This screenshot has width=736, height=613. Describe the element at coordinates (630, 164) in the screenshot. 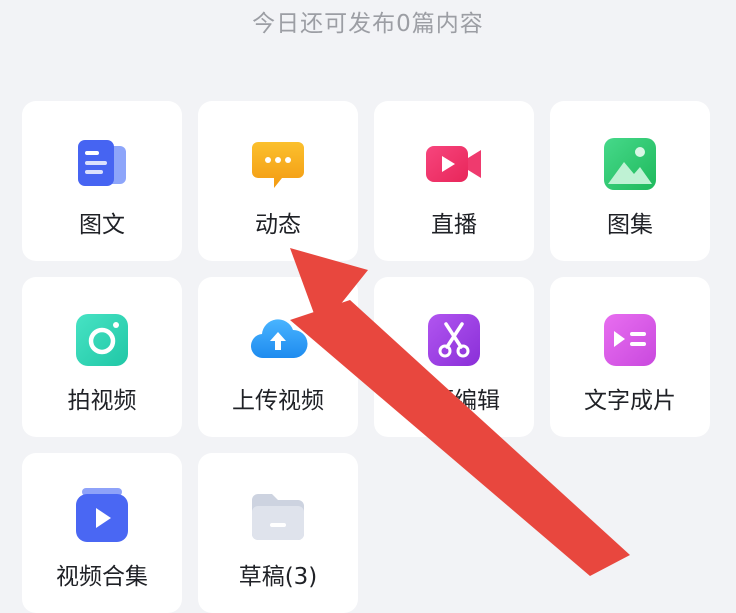

I see `gallery-icon` at that location.